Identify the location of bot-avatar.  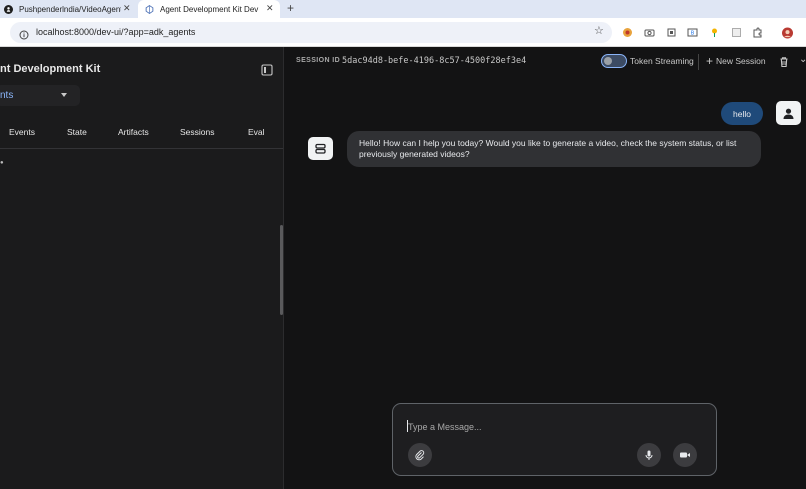
(320, 148).